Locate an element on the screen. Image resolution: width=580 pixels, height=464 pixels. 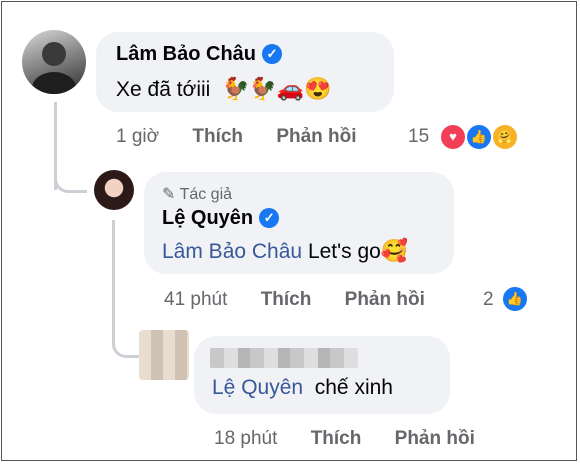
avatar-blurred is located at coordinates (164, 355).